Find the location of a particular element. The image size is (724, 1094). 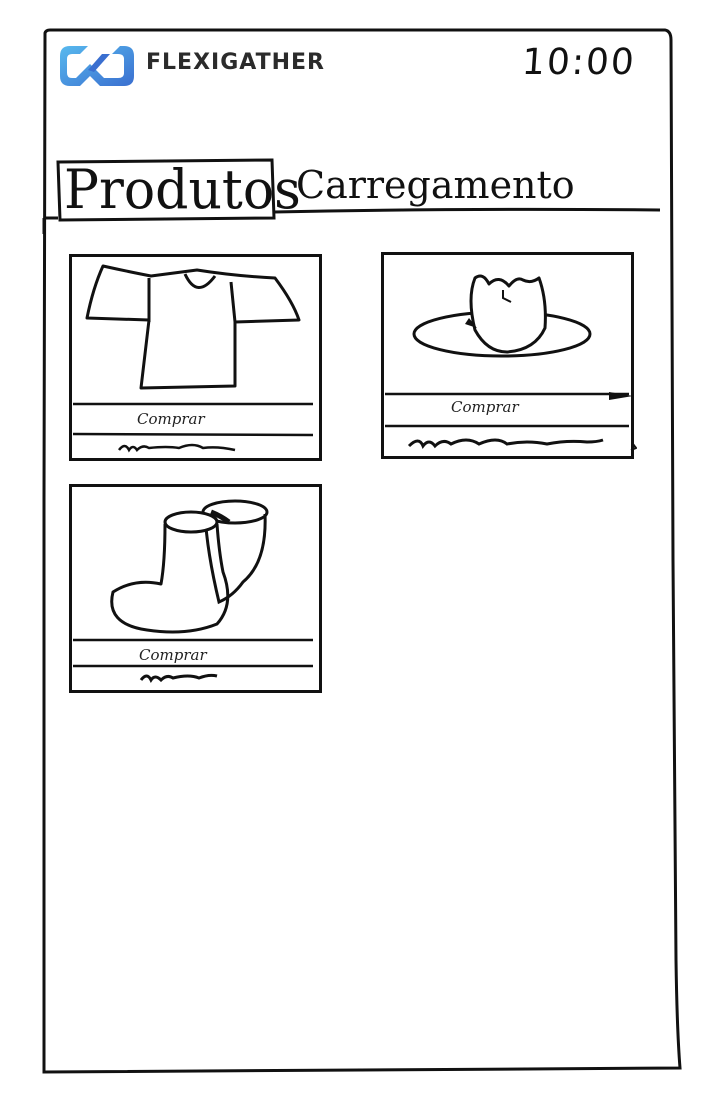

tab-produtos: Produtos is located at coordinates (182, 190).